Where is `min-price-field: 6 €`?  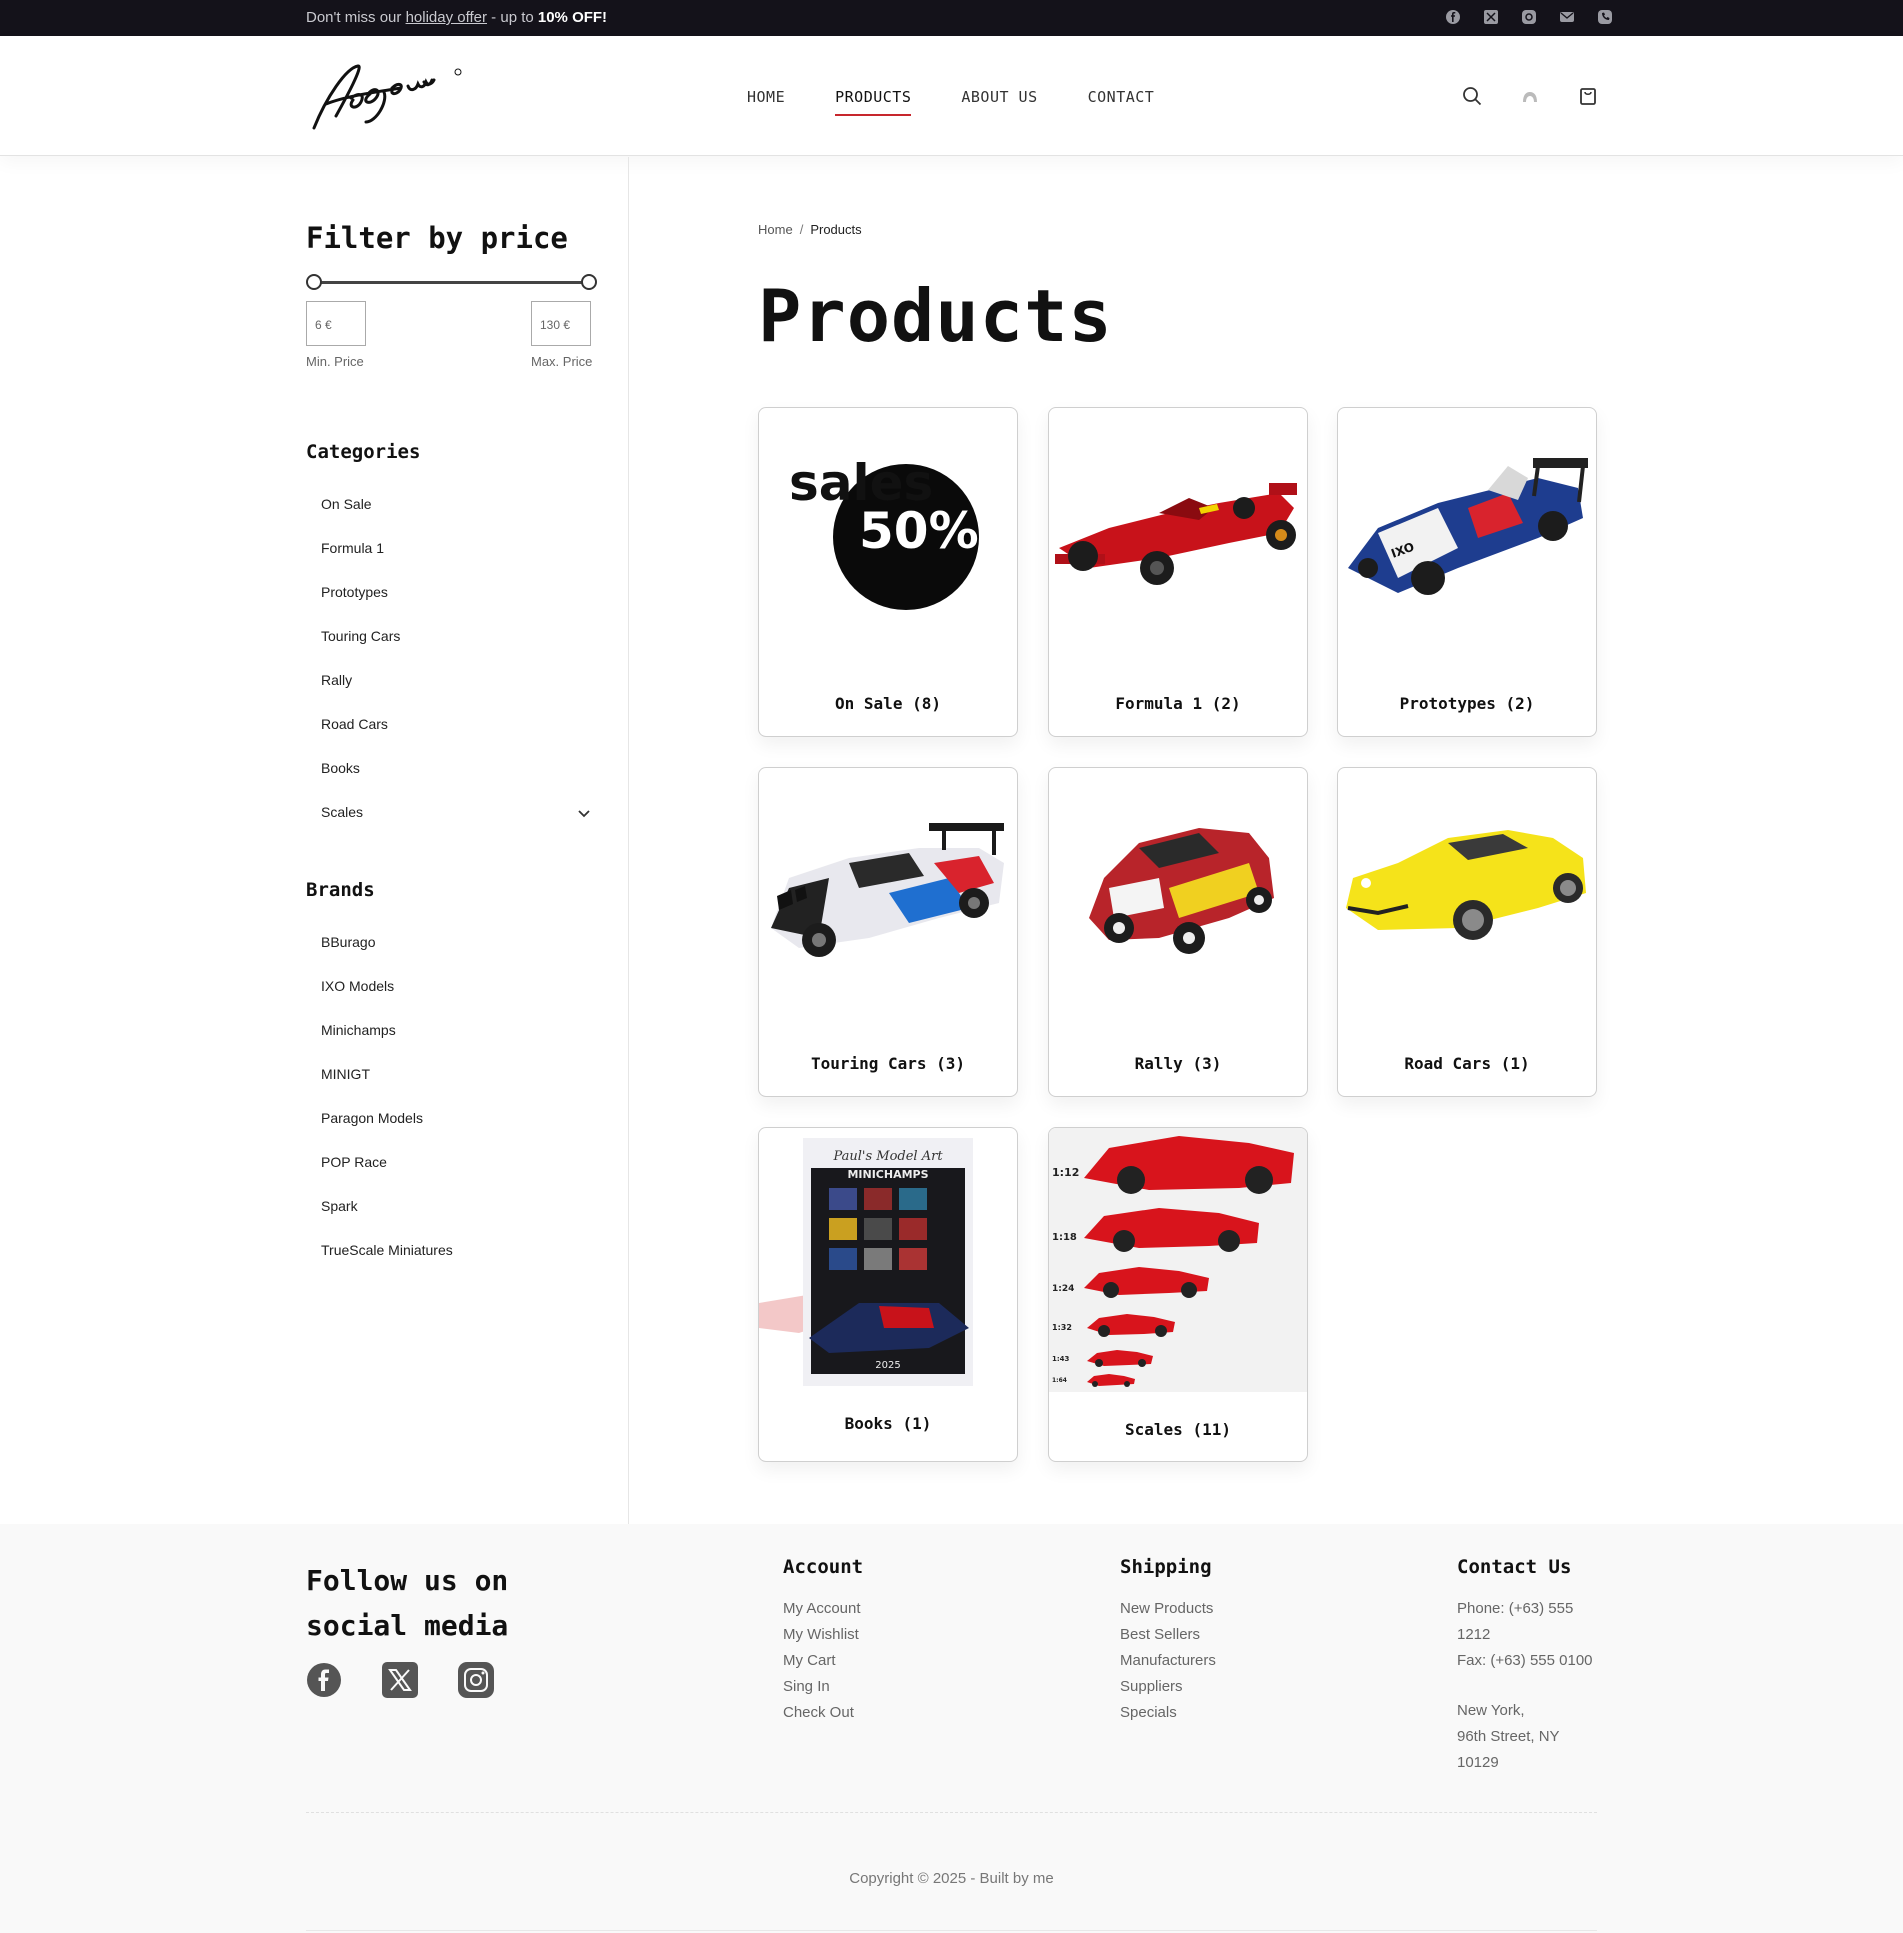 min-price-field: 6 € is located at coordinates (336, 323).